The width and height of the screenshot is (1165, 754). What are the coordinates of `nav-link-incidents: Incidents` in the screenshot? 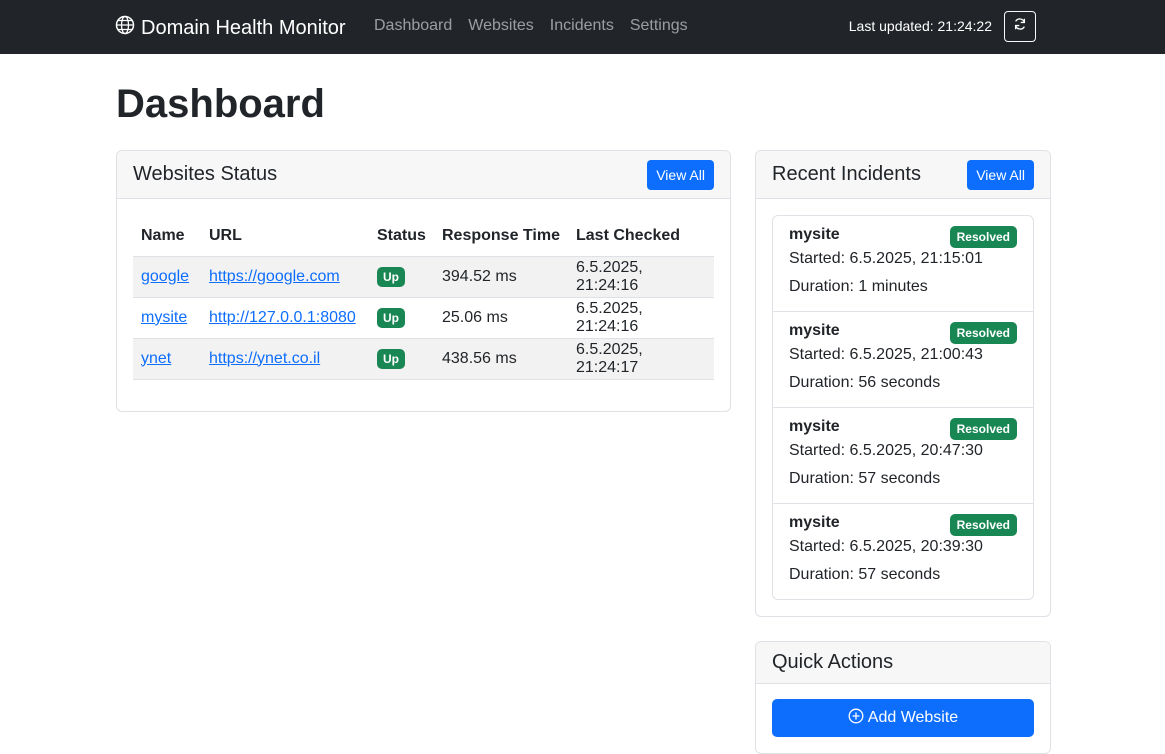 It's located at (582, 26).